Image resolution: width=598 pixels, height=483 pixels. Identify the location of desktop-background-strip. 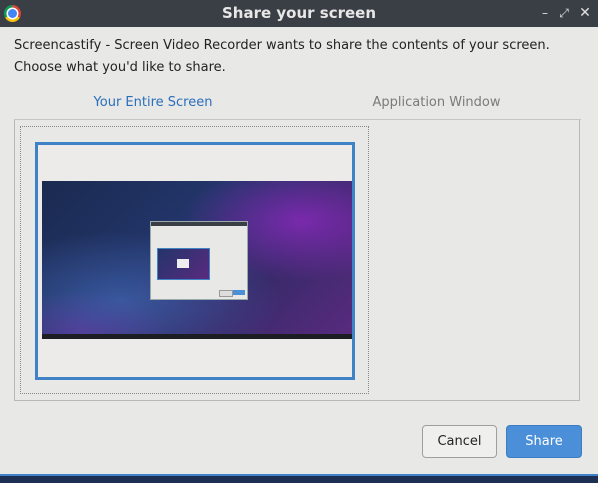
(299, 478).